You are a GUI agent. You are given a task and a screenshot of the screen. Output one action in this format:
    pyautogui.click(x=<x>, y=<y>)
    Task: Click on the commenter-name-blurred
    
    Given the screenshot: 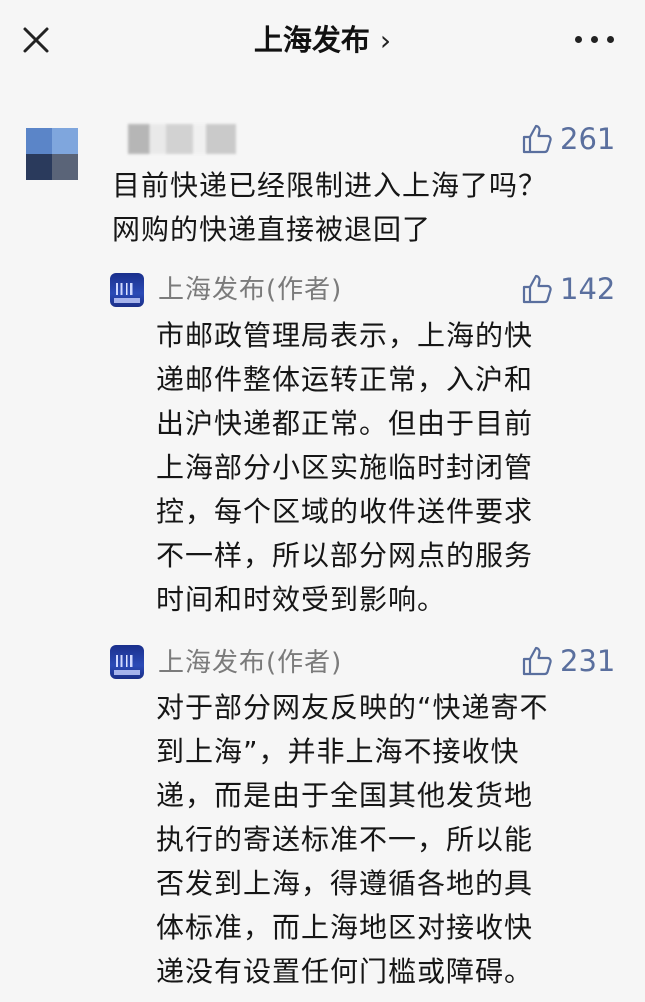 What is the action you would take?
    pyautogui.click(x=182, y=139)
    